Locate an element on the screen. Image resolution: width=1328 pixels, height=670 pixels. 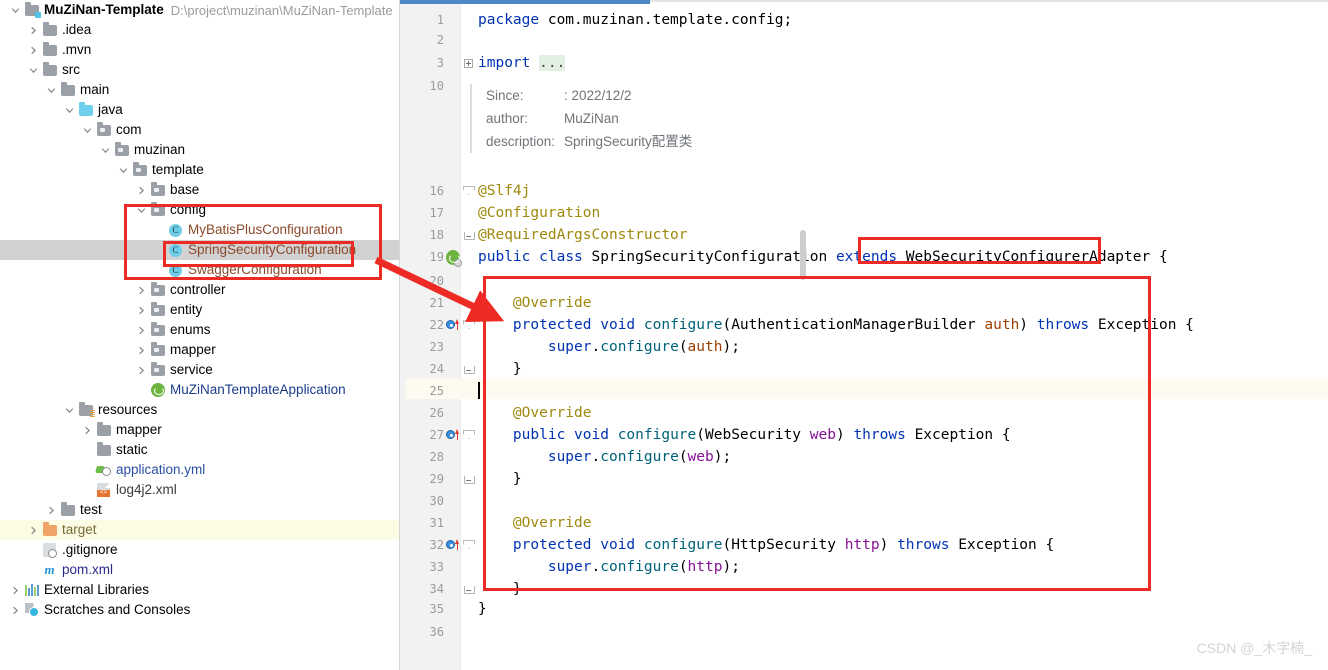
tree-item-muzinantemplateapplication: MuZiNanTemplateApplication is located at coordinates (200, 390).